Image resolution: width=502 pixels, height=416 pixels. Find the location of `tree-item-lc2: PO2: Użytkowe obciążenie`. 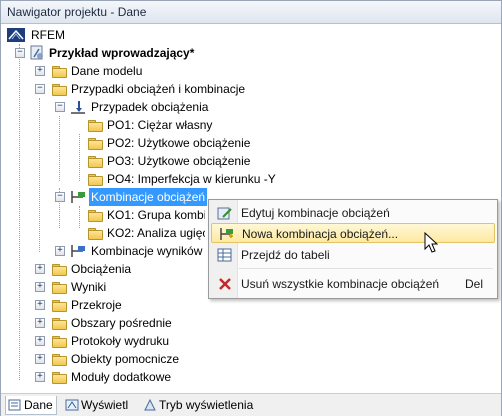

tree-item-lc2: PO2: Użytkowe obciążenie is located at coordinates (185, 143).